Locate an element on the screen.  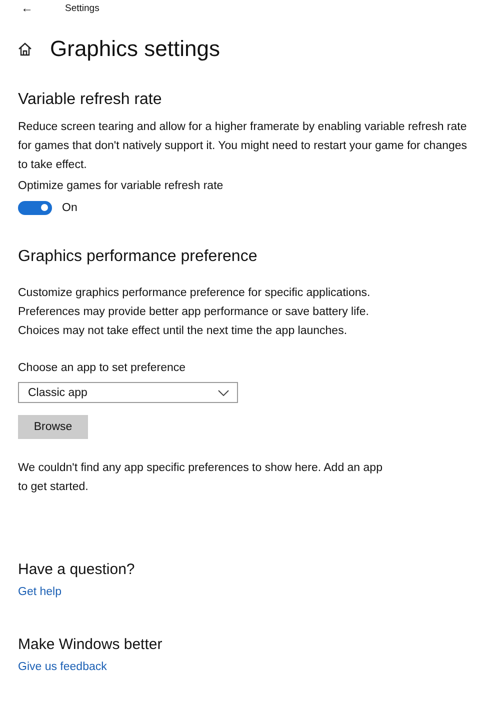
section-description: Reduce screen tearing and allow for a higher framerate by enabling variable refresh rate for games that don't natively support it. You might need to restart your game for changes to take effect. is located at coordinates (243, 146).